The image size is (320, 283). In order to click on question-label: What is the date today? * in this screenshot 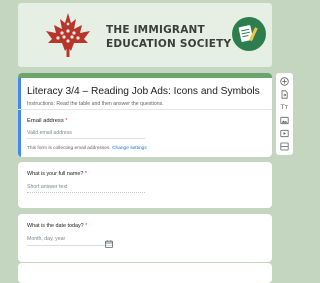, I will do `click(57, 226)`.